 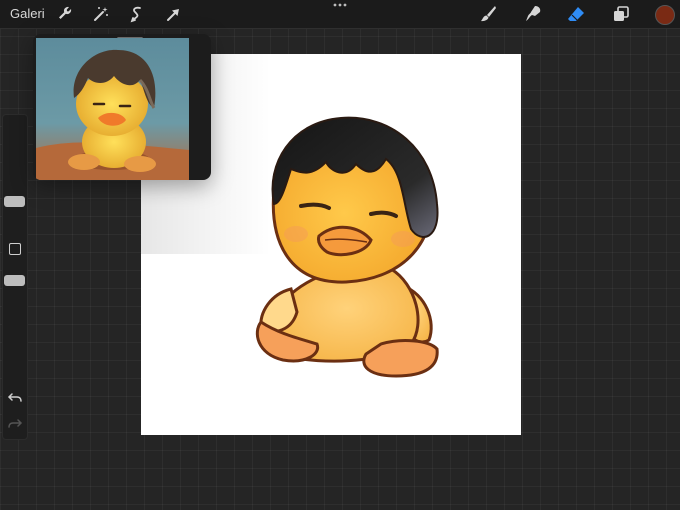 What do you see at coordinates (15, 398) in the screenshot?
I see `undo-icon` at bounding box center [15, 398].